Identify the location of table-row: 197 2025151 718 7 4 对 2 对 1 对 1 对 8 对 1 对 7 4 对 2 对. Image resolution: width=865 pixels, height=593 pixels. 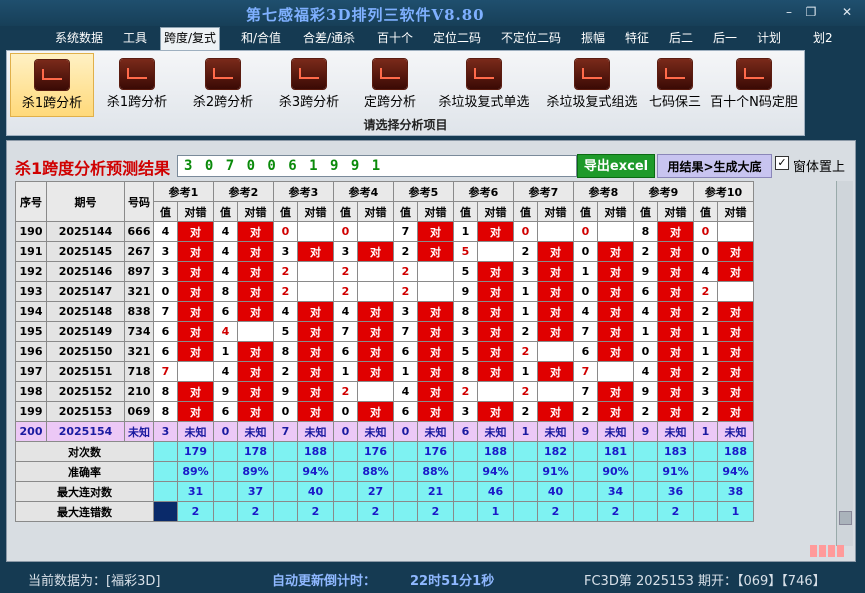
(384, 371).